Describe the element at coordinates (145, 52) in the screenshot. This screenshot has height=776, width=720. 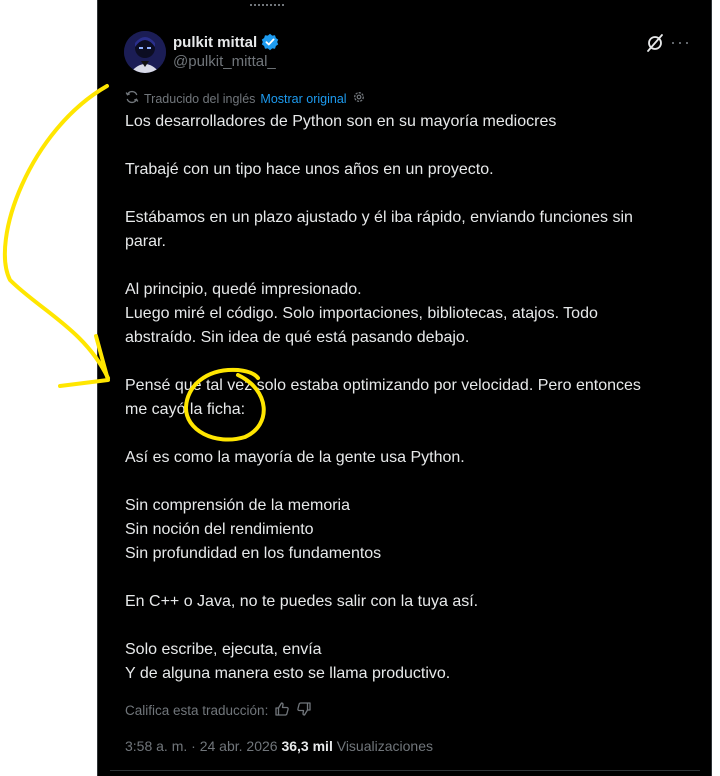
I see `avatar` at that location.